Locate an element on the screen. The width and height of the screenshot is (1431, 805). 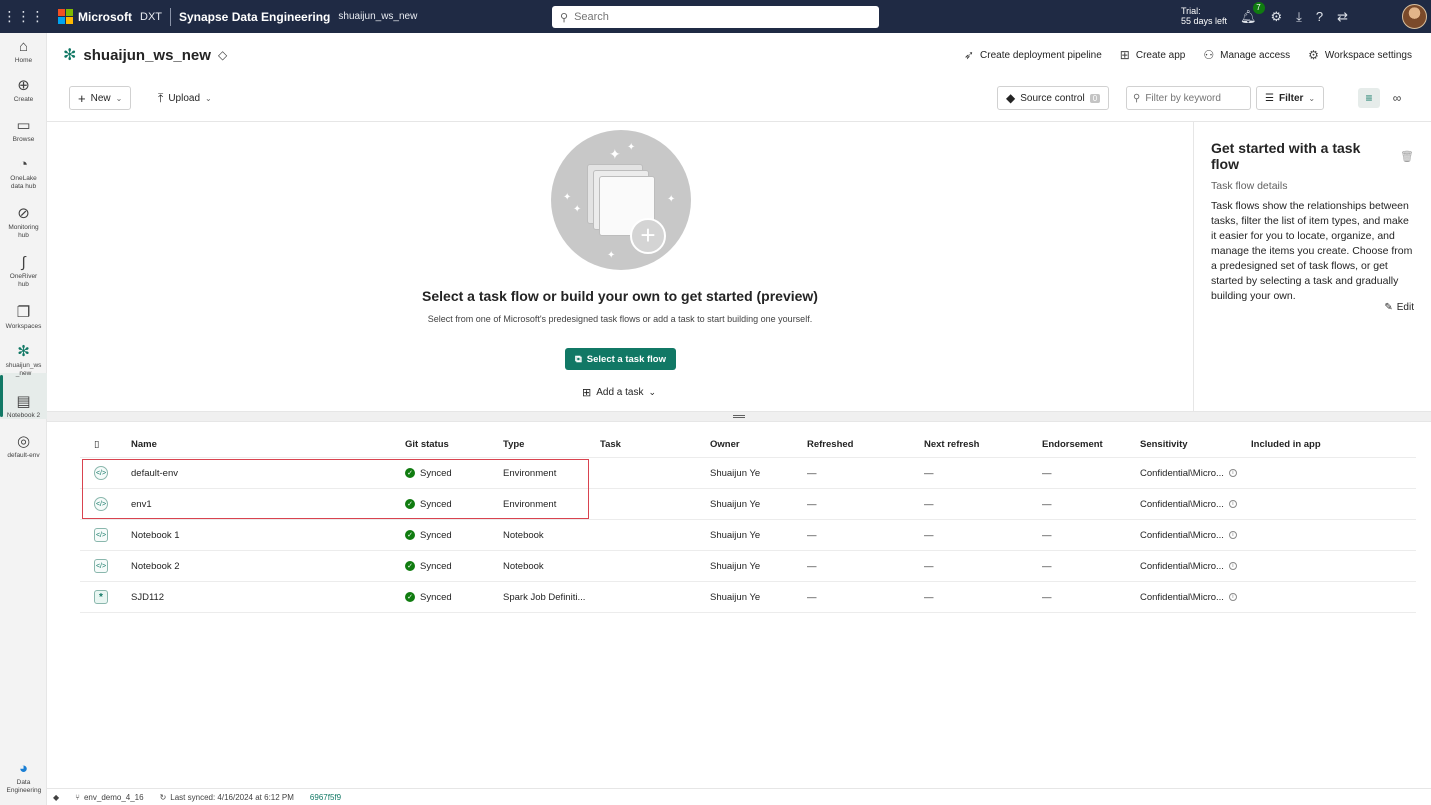
gear-icon: ⚙ is located at coordinates (1313, 55).